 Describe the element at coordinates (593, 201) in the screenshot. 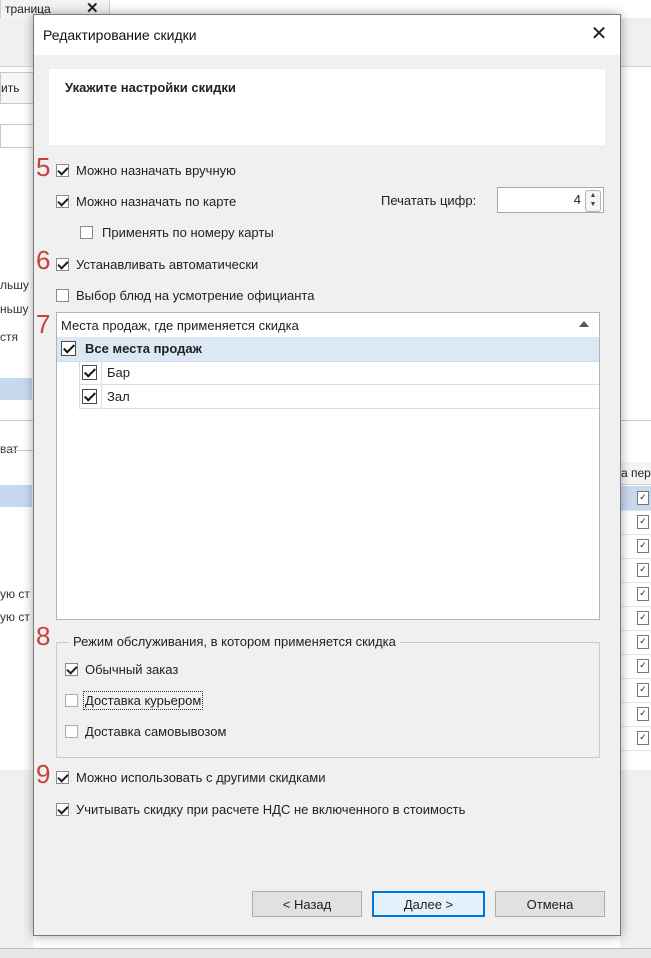

I see `spin-arrows-icon: ▲ ▼` at that location.